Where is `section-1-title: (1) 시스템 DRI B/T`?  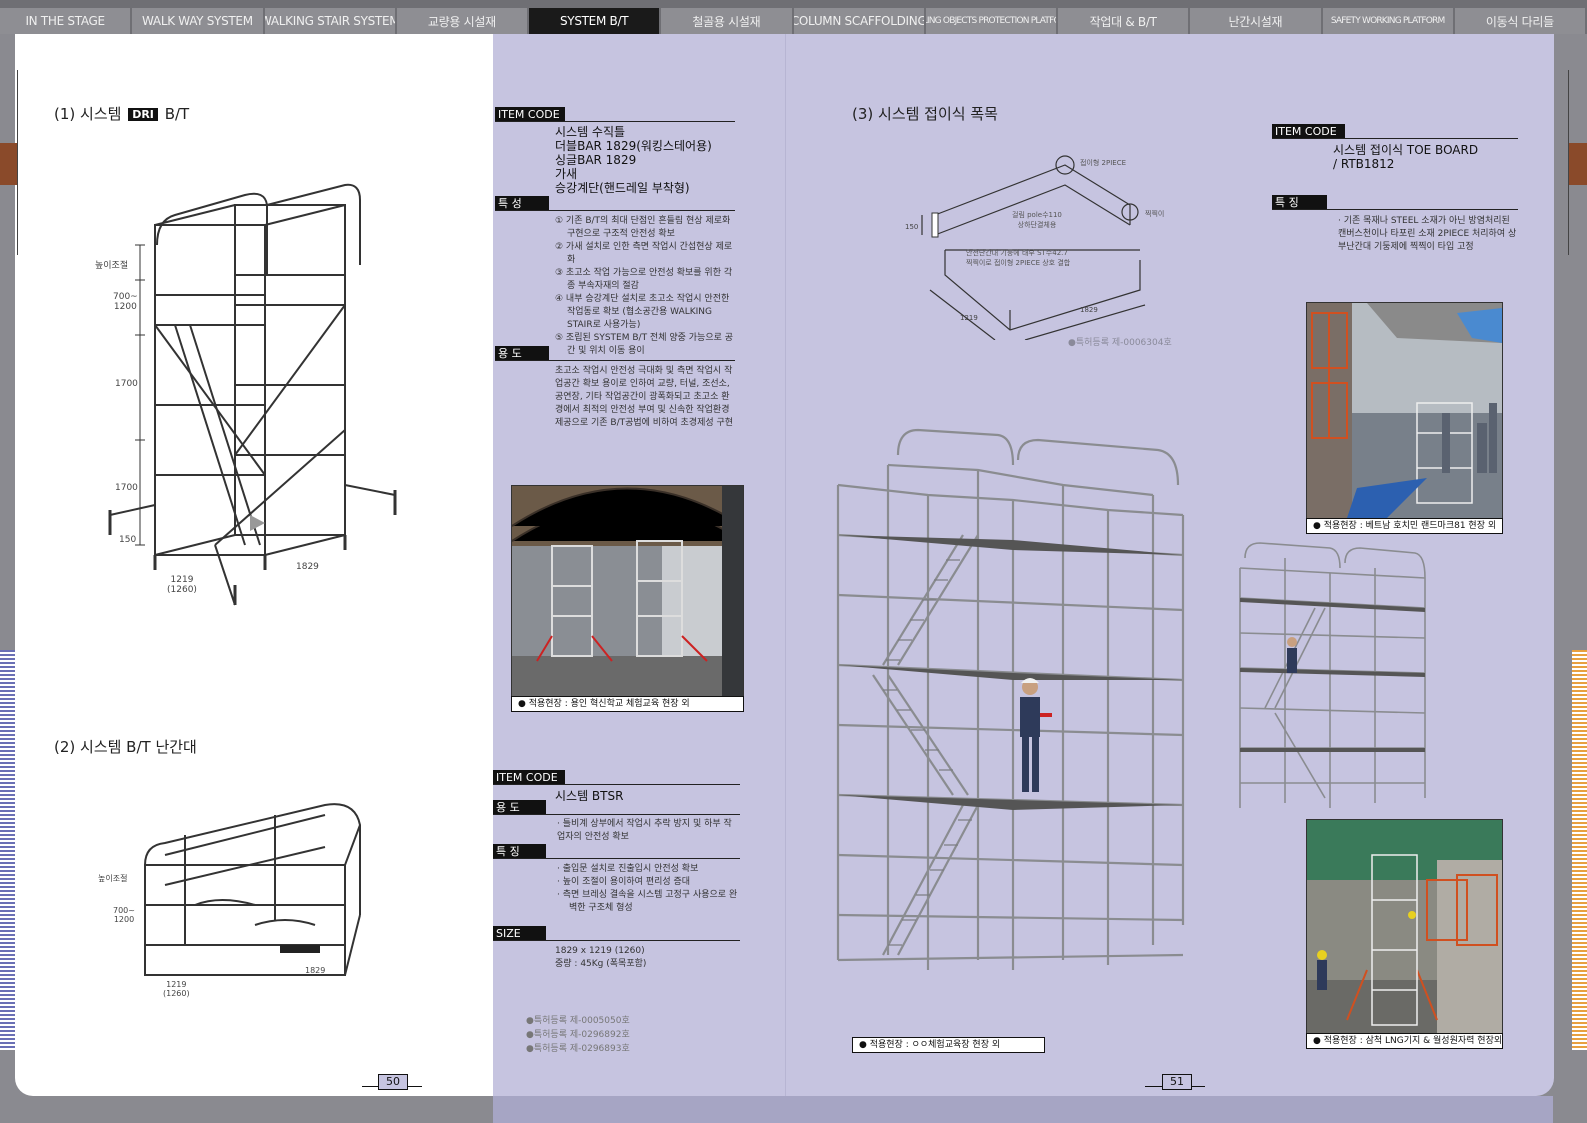
section-1-title: (1) 시스템 DRI B/T is located at coordinates (121, 113).